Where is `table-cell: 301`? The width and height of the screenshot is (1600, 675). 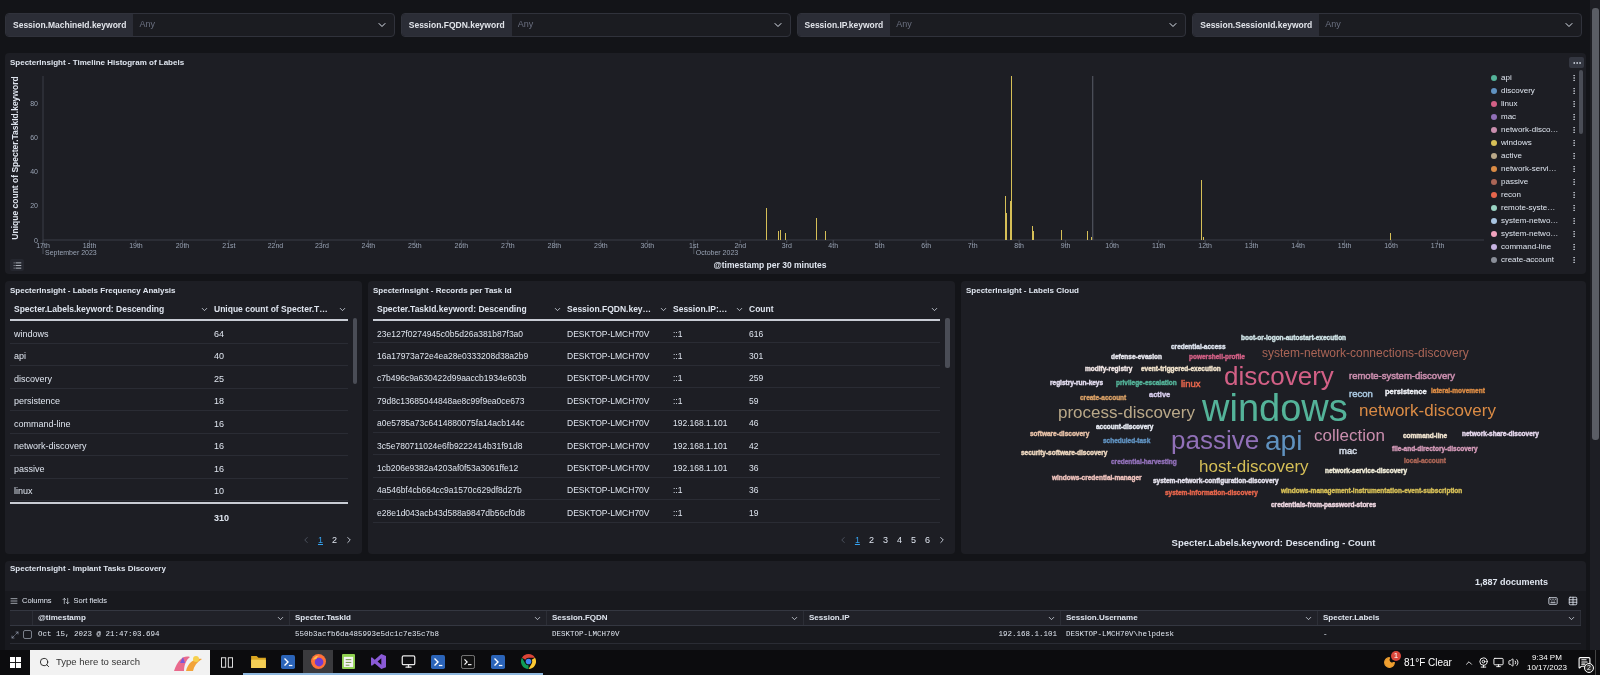 table-cell: 301 is located at coordinates (756, 356).